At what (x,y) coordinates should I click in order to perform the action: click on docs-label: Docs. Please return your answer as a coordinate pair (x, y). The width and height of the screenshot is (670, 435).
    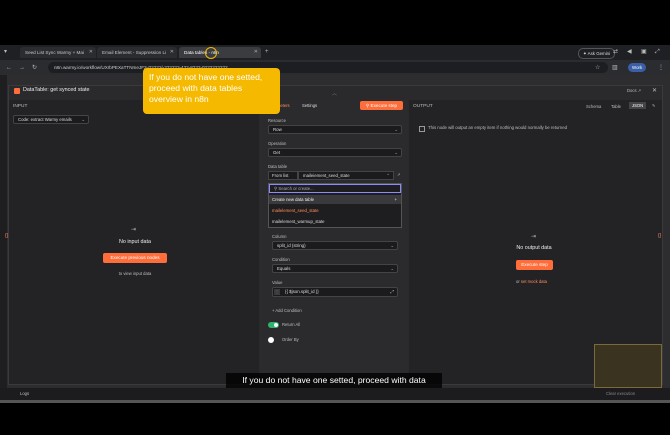
    Looking at the image, I should click on (632, 90).